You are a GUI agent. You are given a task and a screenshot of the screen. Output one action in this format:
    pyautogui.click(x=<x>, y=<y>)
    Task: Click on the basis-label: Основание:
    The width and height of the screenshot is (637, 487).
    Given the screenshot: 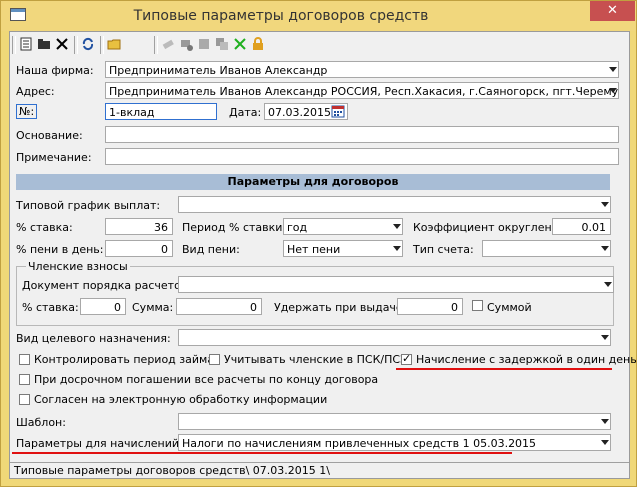 What is the action you would take?
    pyautogui.click(x=49, y=135)
    